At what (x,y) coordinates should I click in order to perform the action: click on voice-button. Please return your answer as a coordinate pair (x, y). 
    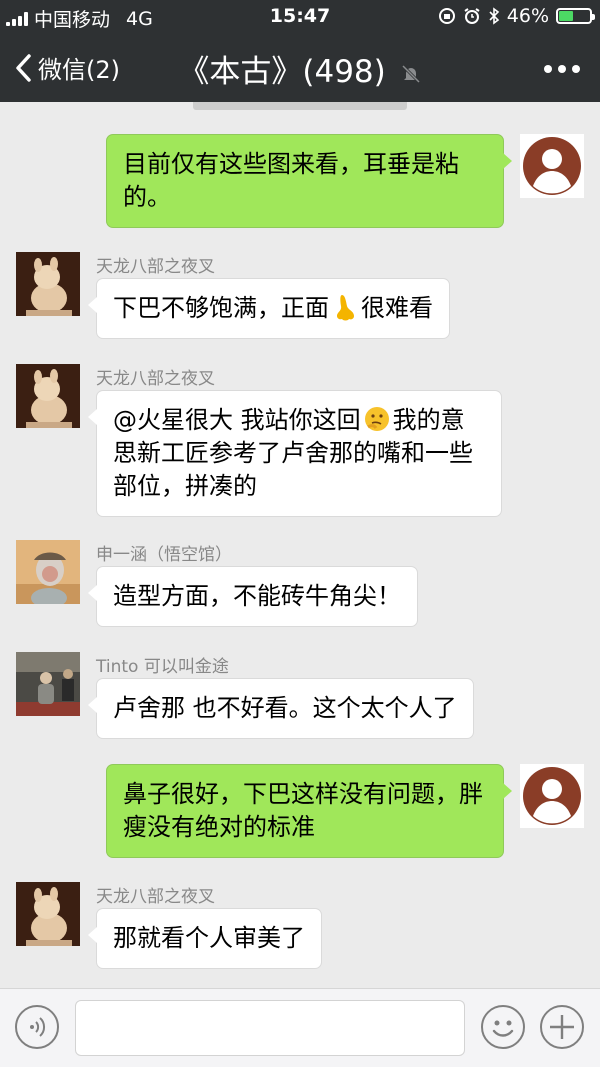
    Looking at the image, I should click on (37, 1027).